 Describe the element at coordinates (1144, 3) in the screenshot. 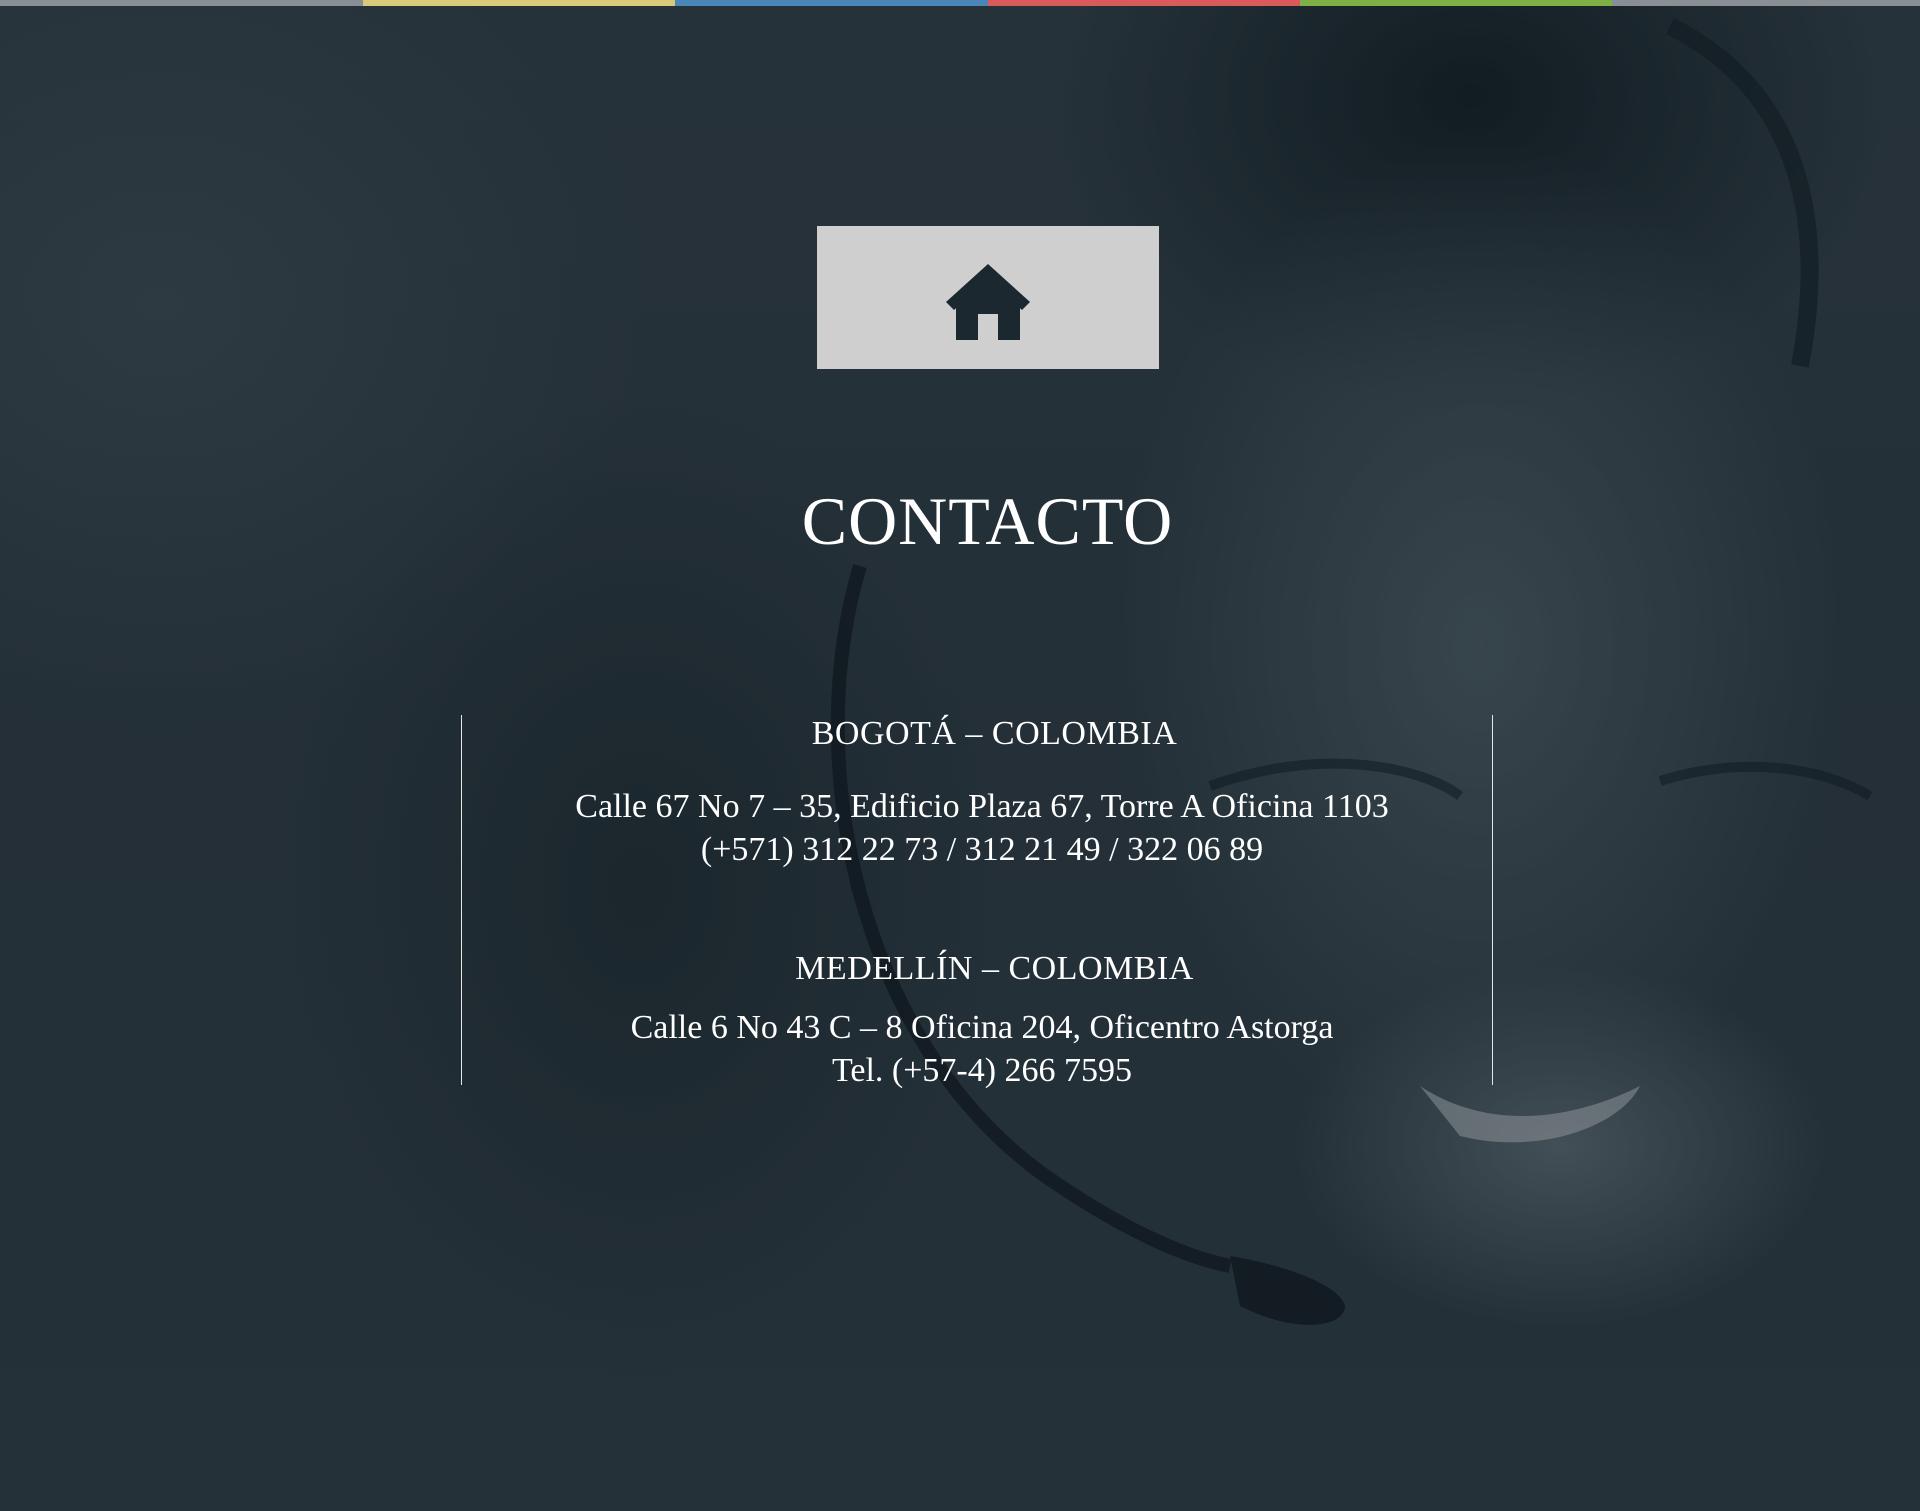

I see `stripe-segment-red` at that location.